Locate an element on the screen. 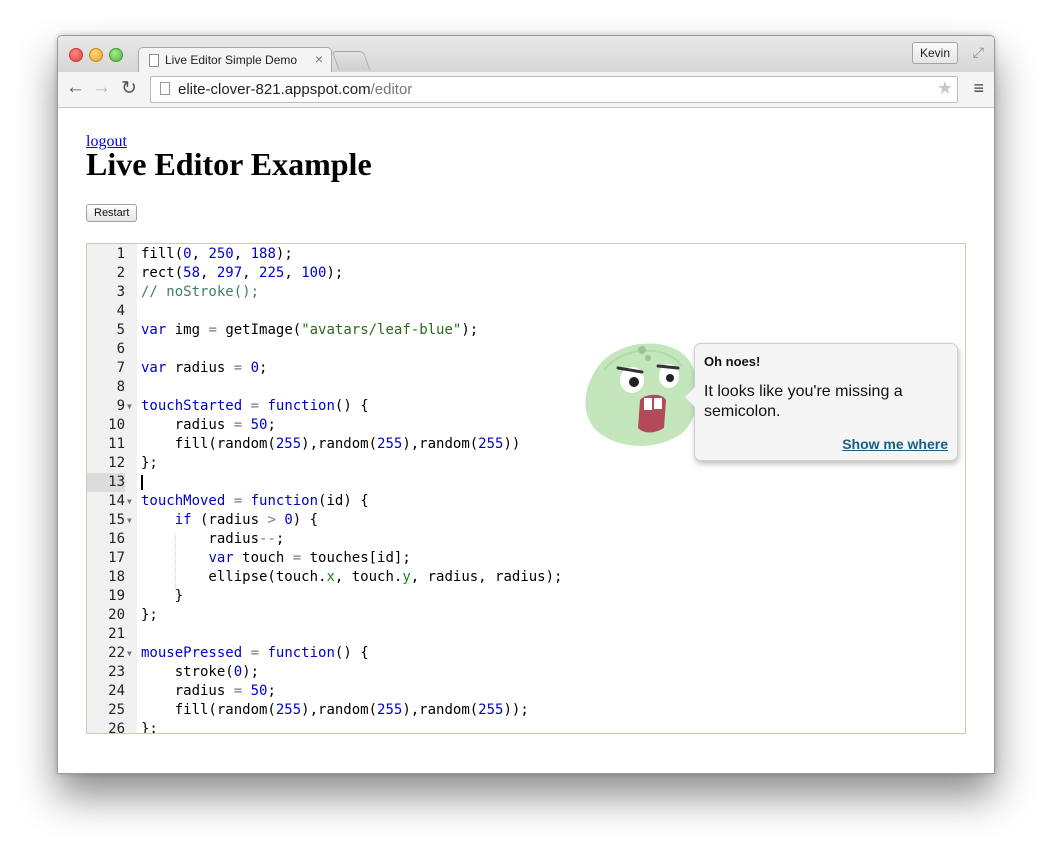 The width and height of the screenshot is (1050, 852). bubble-pointer is located at coordinates (690, 397).